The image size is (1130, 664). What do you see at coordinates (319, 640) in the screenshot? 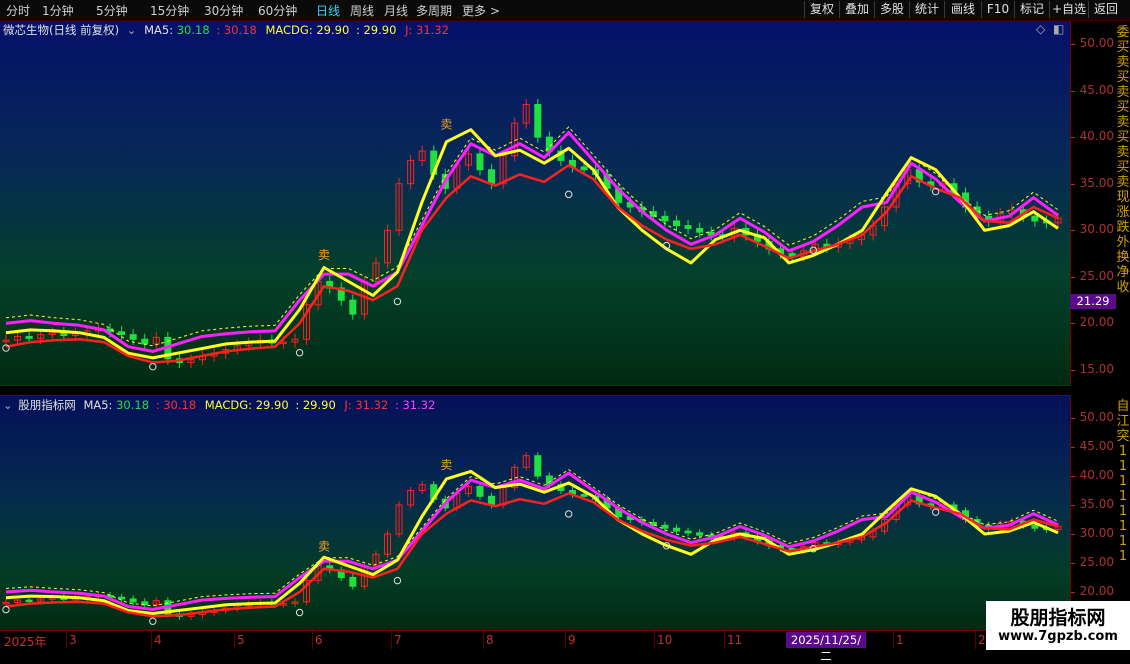
I see `date-label: 6` at bounding box center [319, 640].